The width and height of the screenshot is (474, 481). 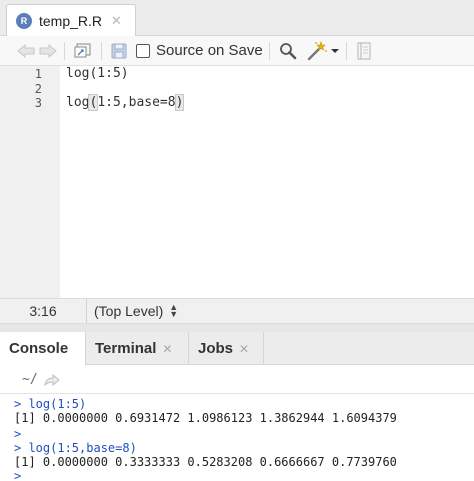 What do you see at coordinates (143, 50) in the screenshot?
I see `source-on-save-checkbox` at bounding box center [143, 50].